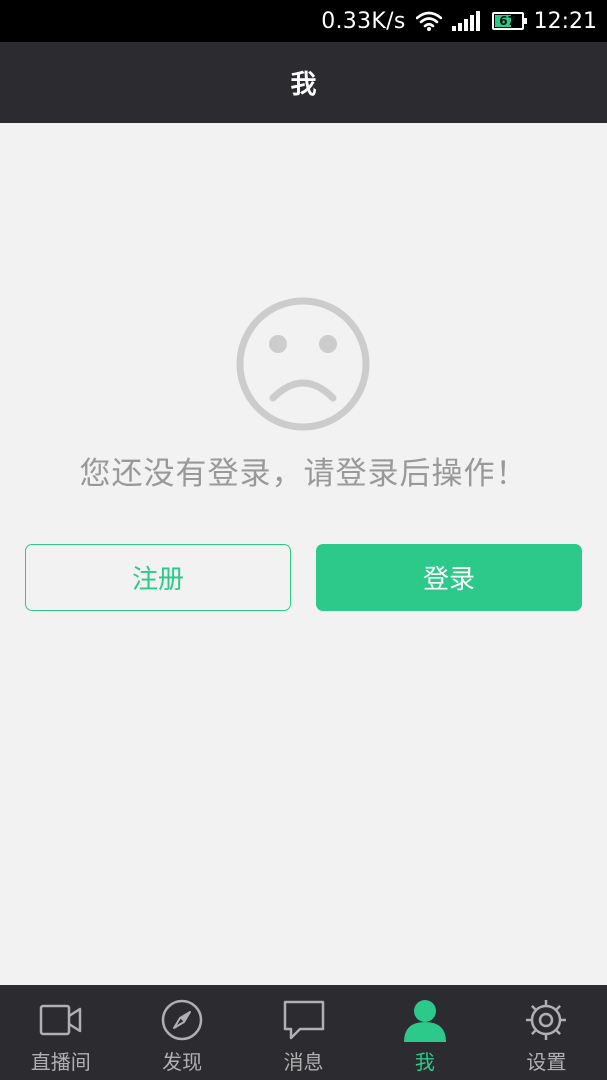 The width and height of the screenshot is (607, 1080). Describe the element at coordinates (60, 1062) in the screenshot. I see `nav-label: 直播间` at that location.